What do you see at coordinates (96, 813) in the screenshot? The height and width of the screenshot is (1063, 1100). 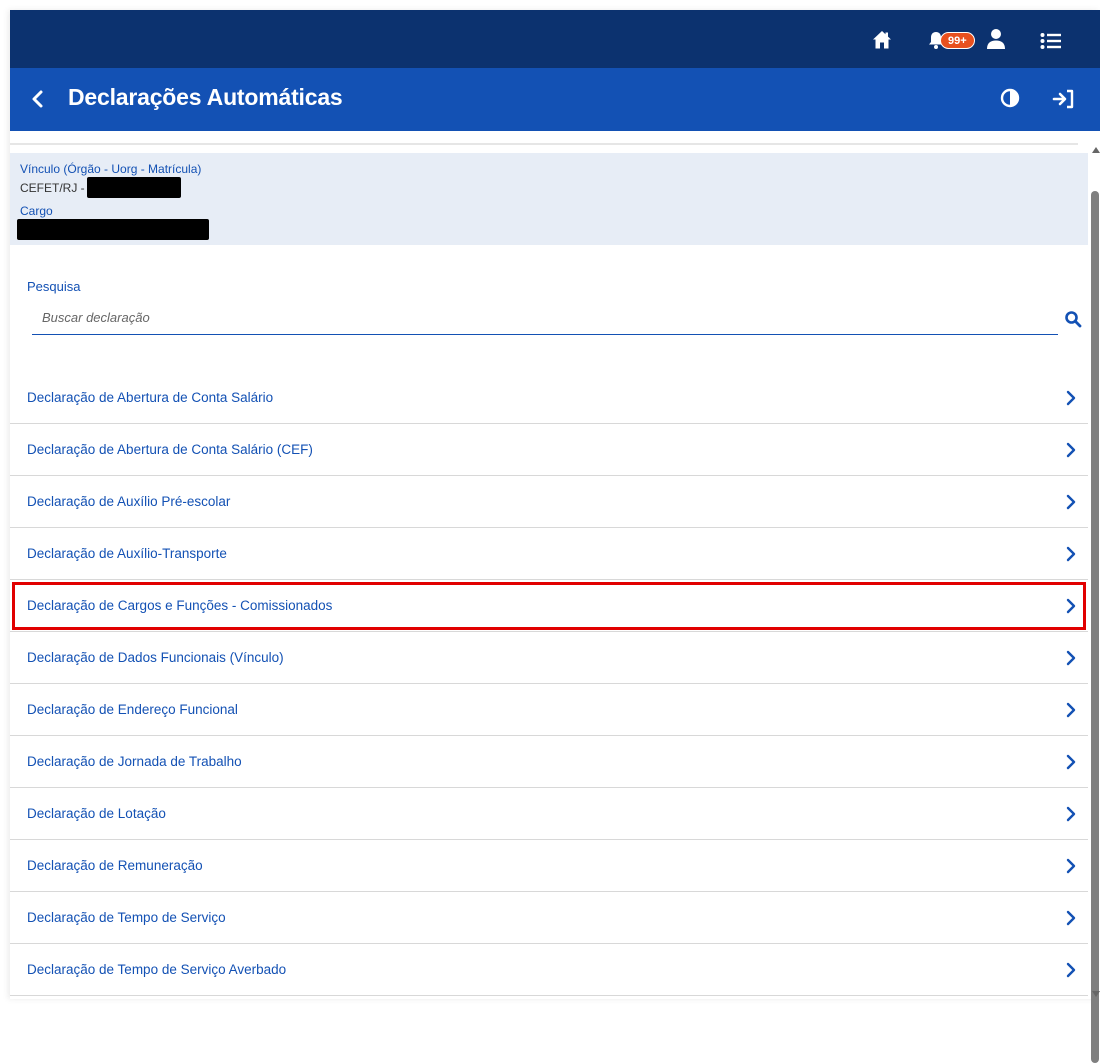 I see `list-item-label: Declaração de Lotação` at bounding box center [96, 813].